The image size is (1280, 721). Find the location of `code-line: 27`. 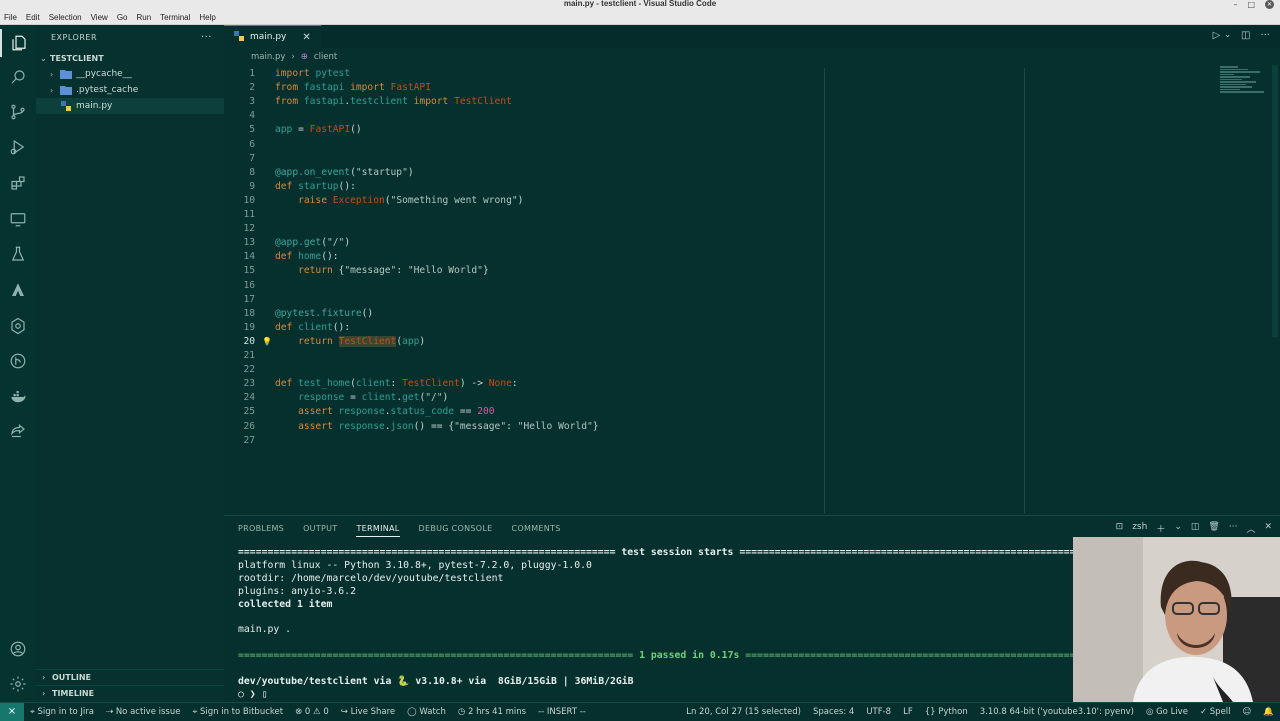

code-line: 27 is located at coordinates (674, 441).